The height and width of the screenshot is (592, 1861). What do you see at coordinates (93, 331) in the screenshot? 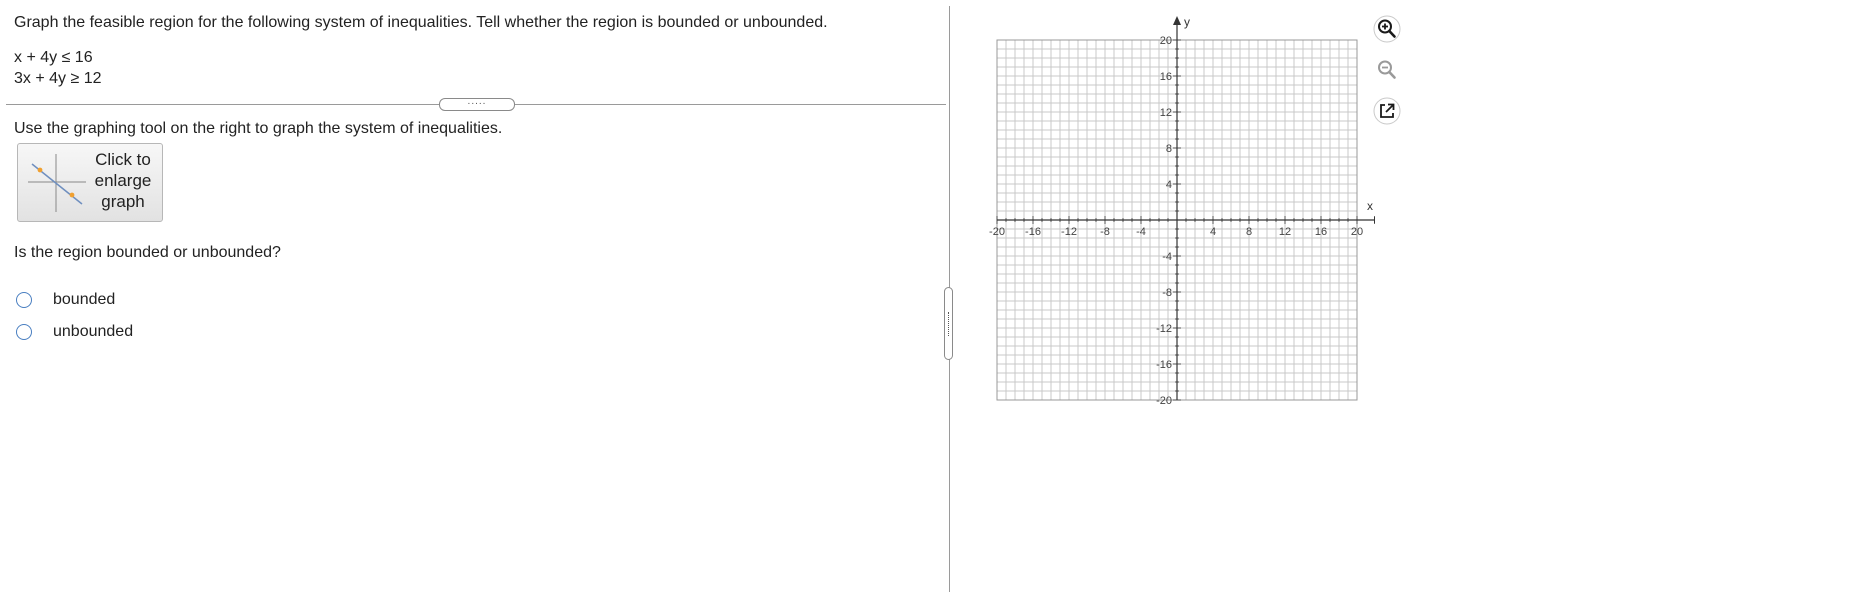
I see `option-unbounded-label: unbounded` at bounding box center [93, 331].